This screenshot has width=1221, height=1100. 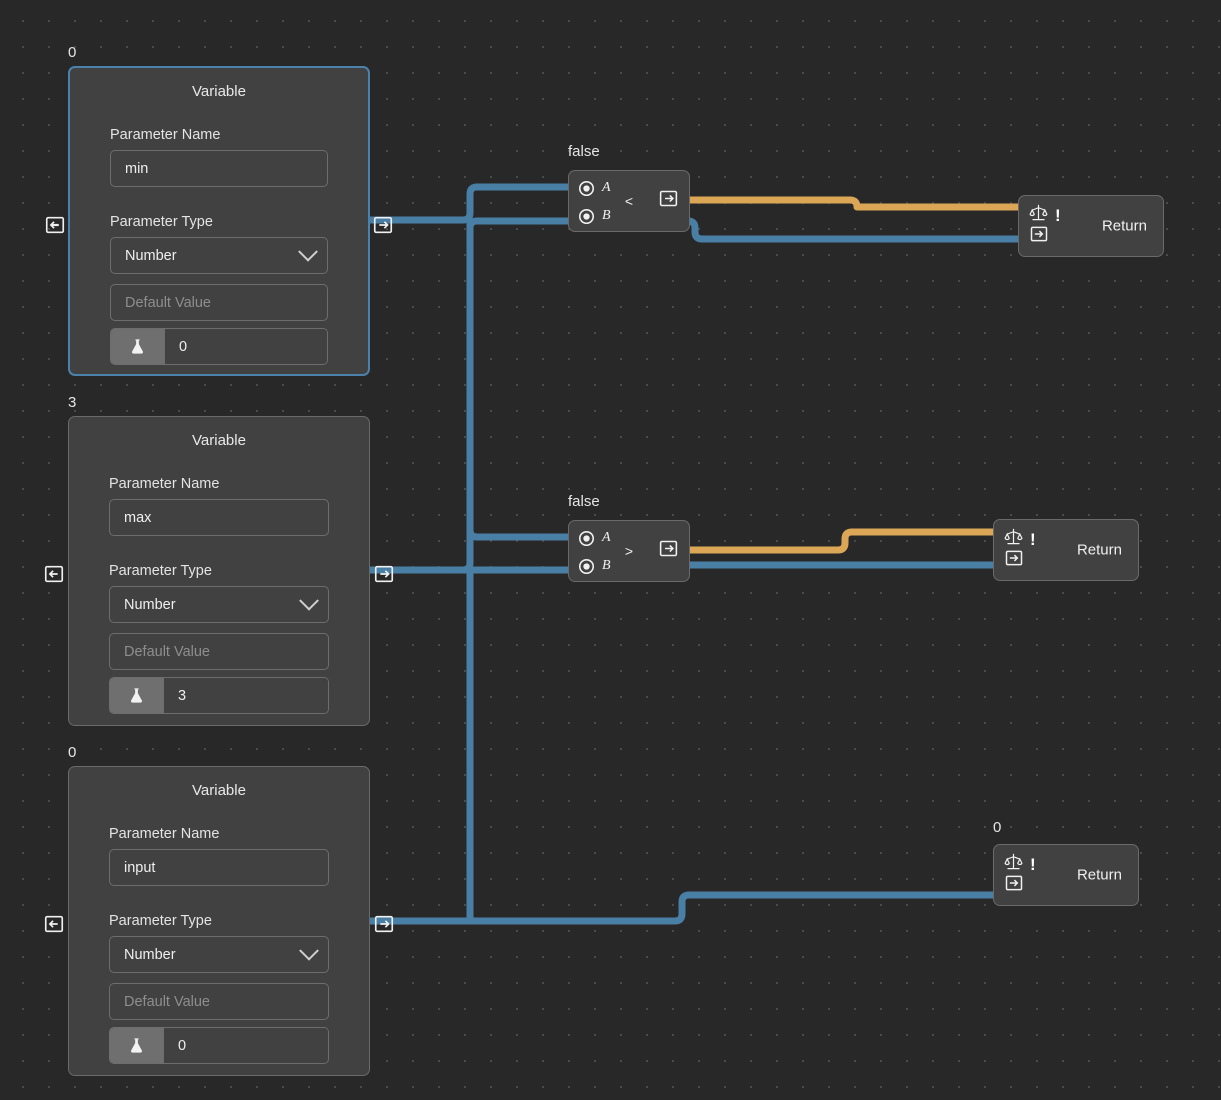 What do you see at coordinates (1091, 226) in the screenshot?
I see `return-node-1: ! Return` at bounding box center [1091, 226].